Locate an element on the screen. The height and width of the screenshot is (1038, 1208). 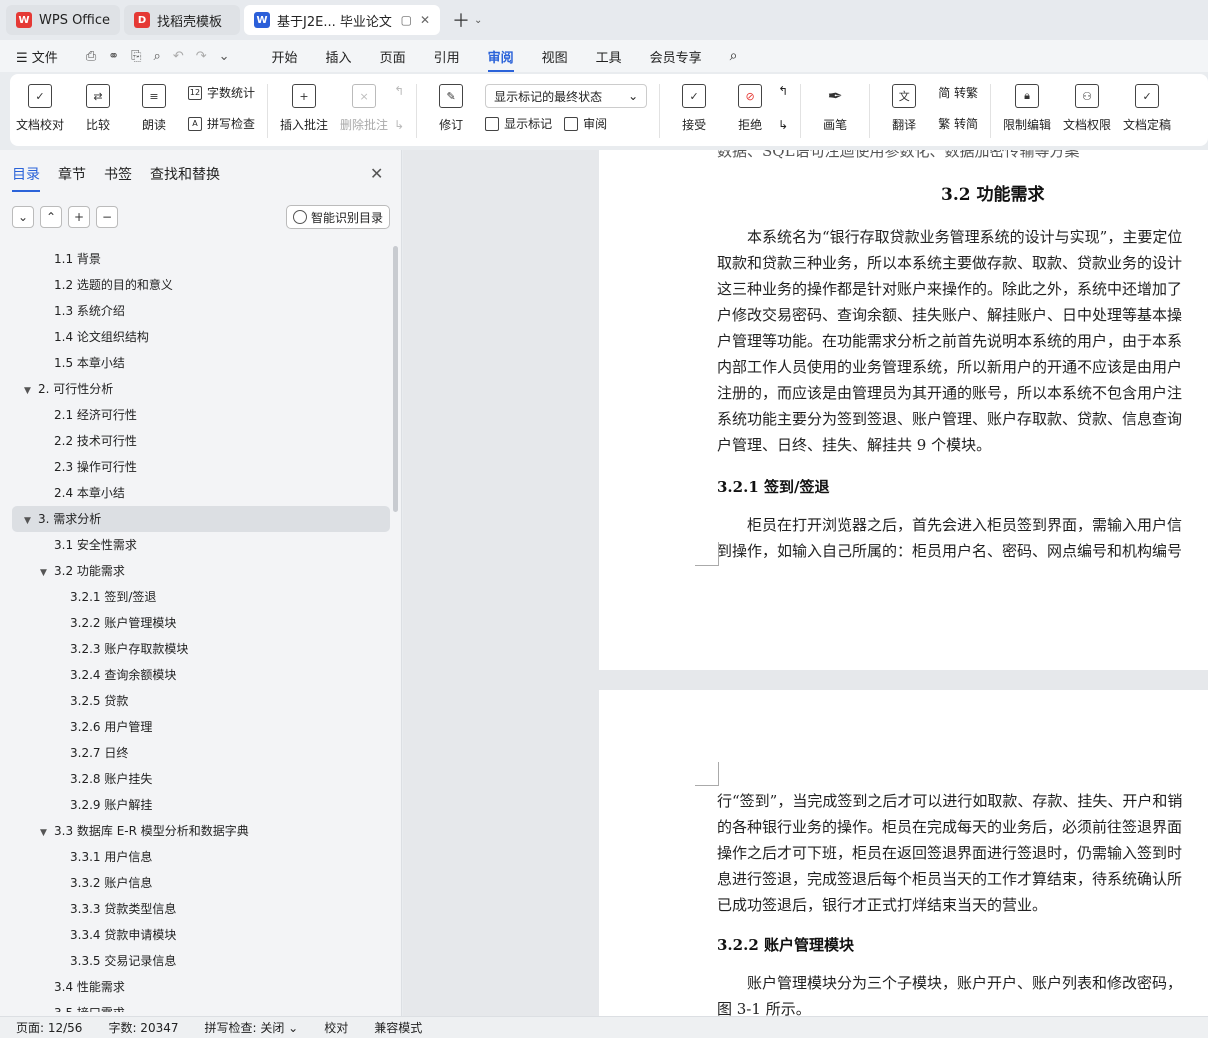
toc-item: 3.1 安全性需求 is located at coordinates (201, 545).